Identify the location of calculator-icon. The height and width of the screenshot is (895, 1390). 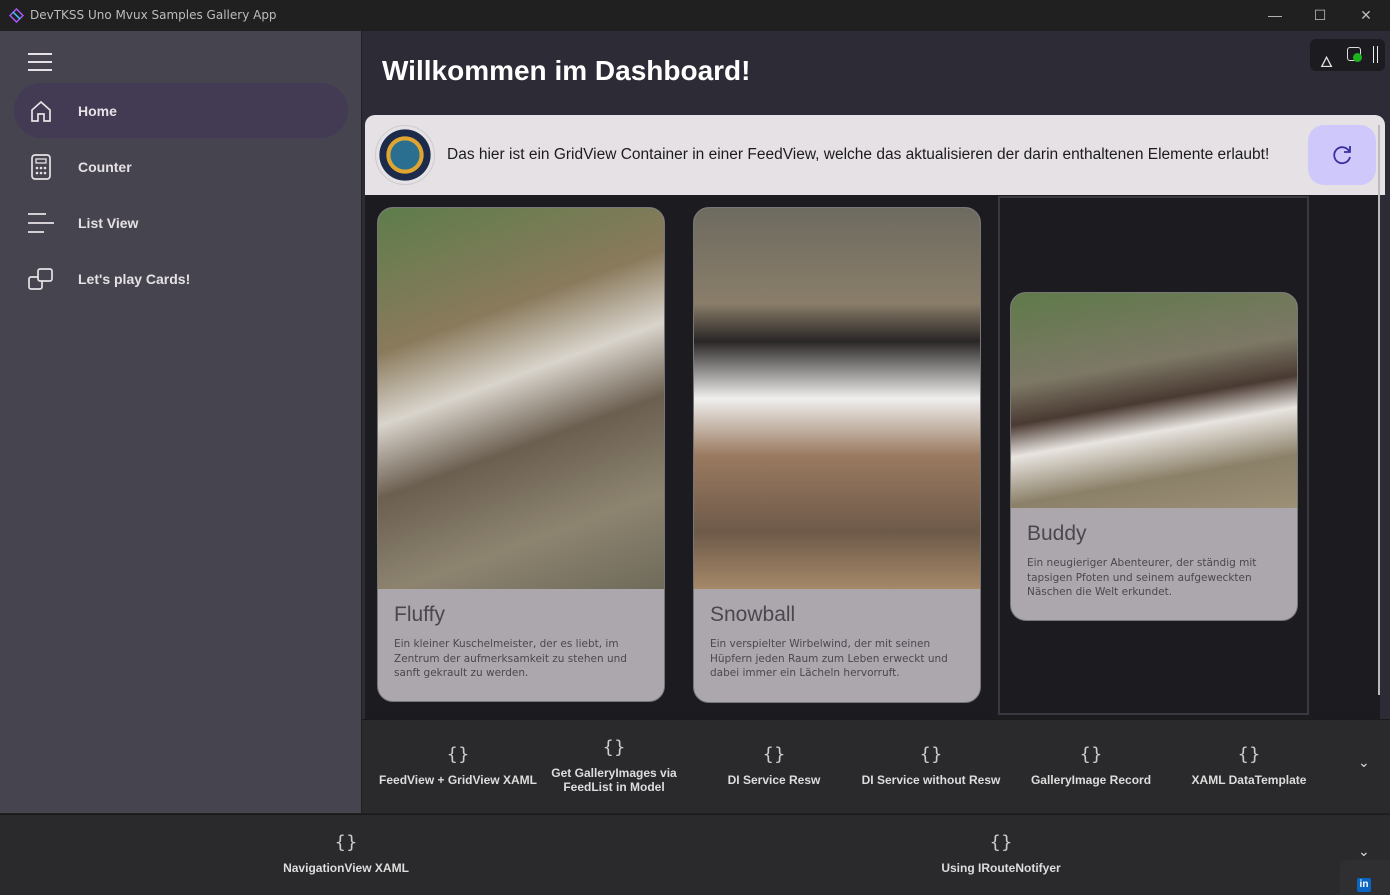
(41, 166).